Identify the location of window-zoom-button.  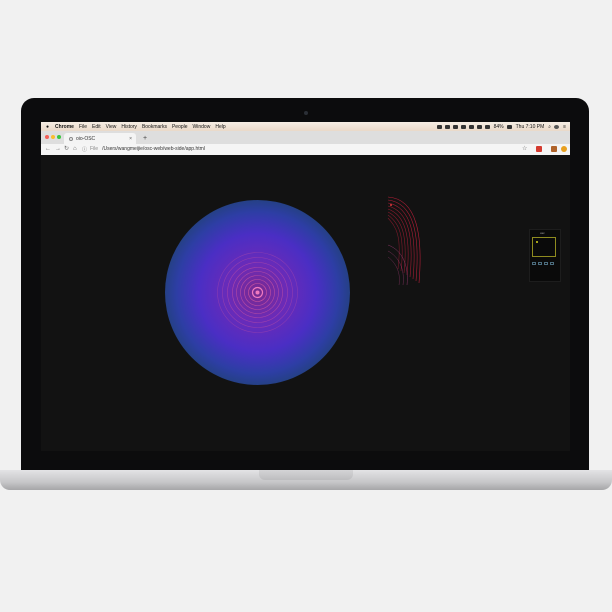
(59, 137).